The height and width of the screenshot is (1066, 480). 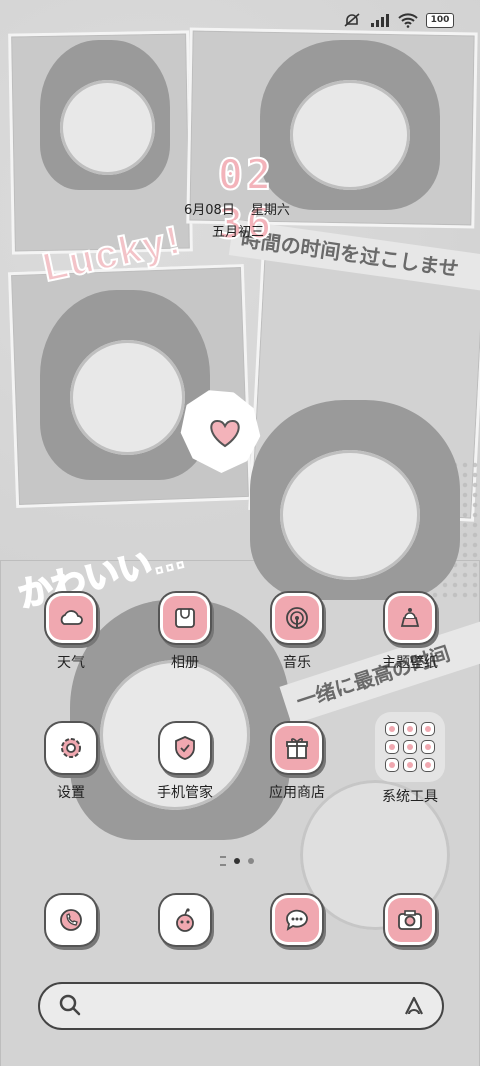 I want to click on date-text: 6月08日, so click(x=209, y=210).